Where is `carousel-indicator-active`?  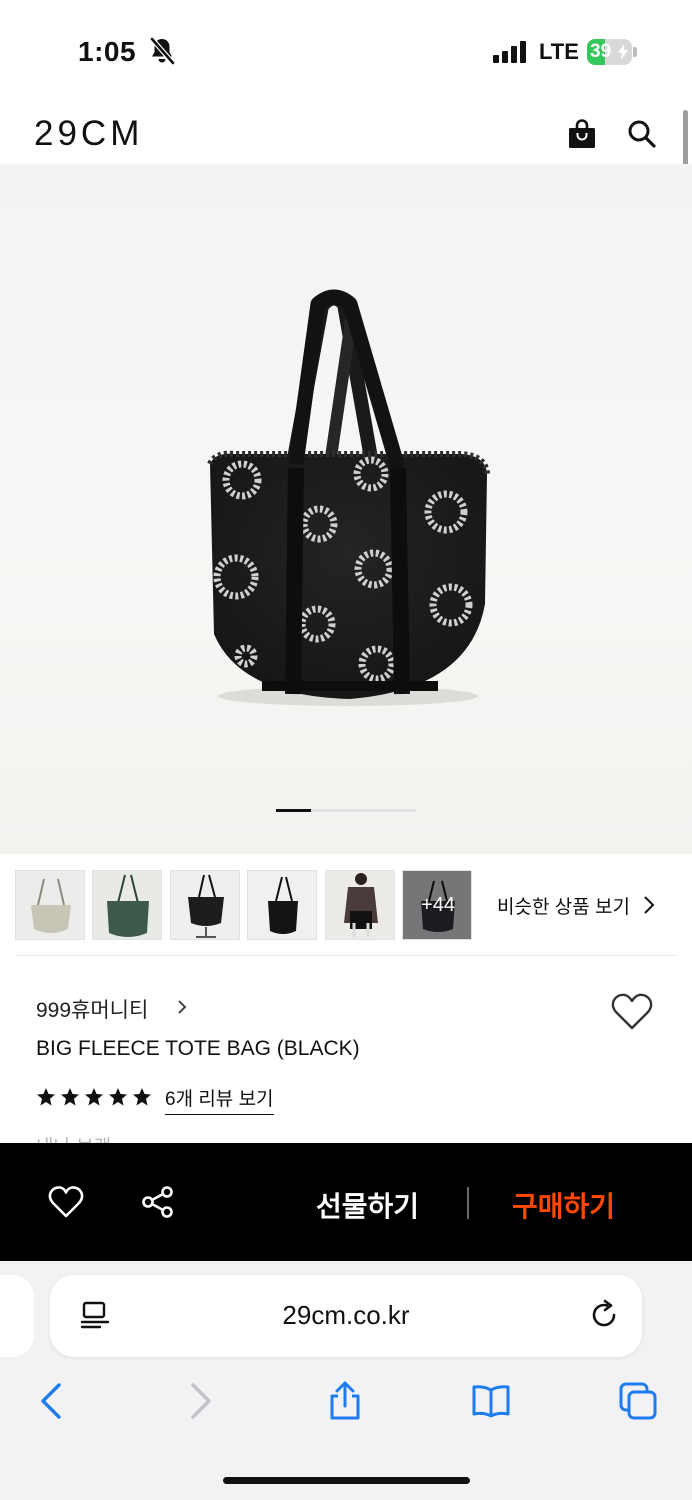
carousel-indicator-active is located at coordinates (293, 810).